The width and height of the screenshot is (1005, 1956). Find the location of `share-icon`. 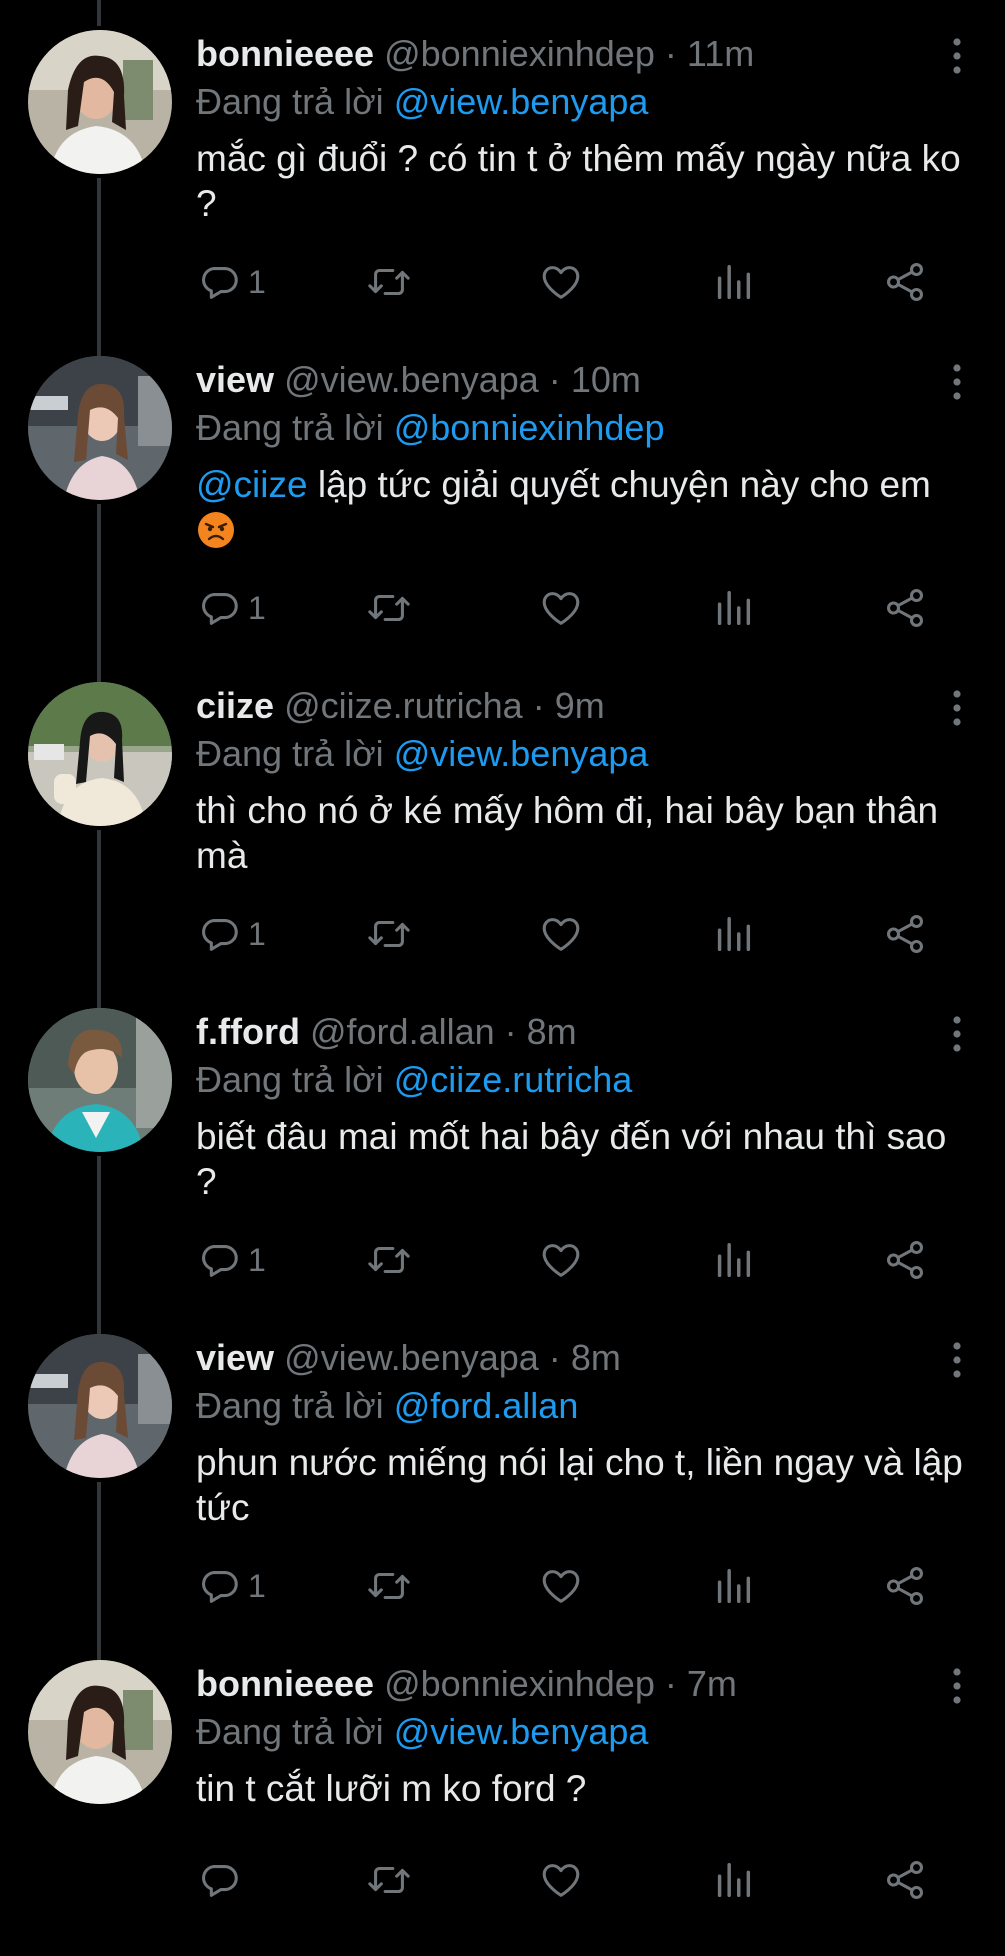

share-icon is located at coordinates (905, 282).